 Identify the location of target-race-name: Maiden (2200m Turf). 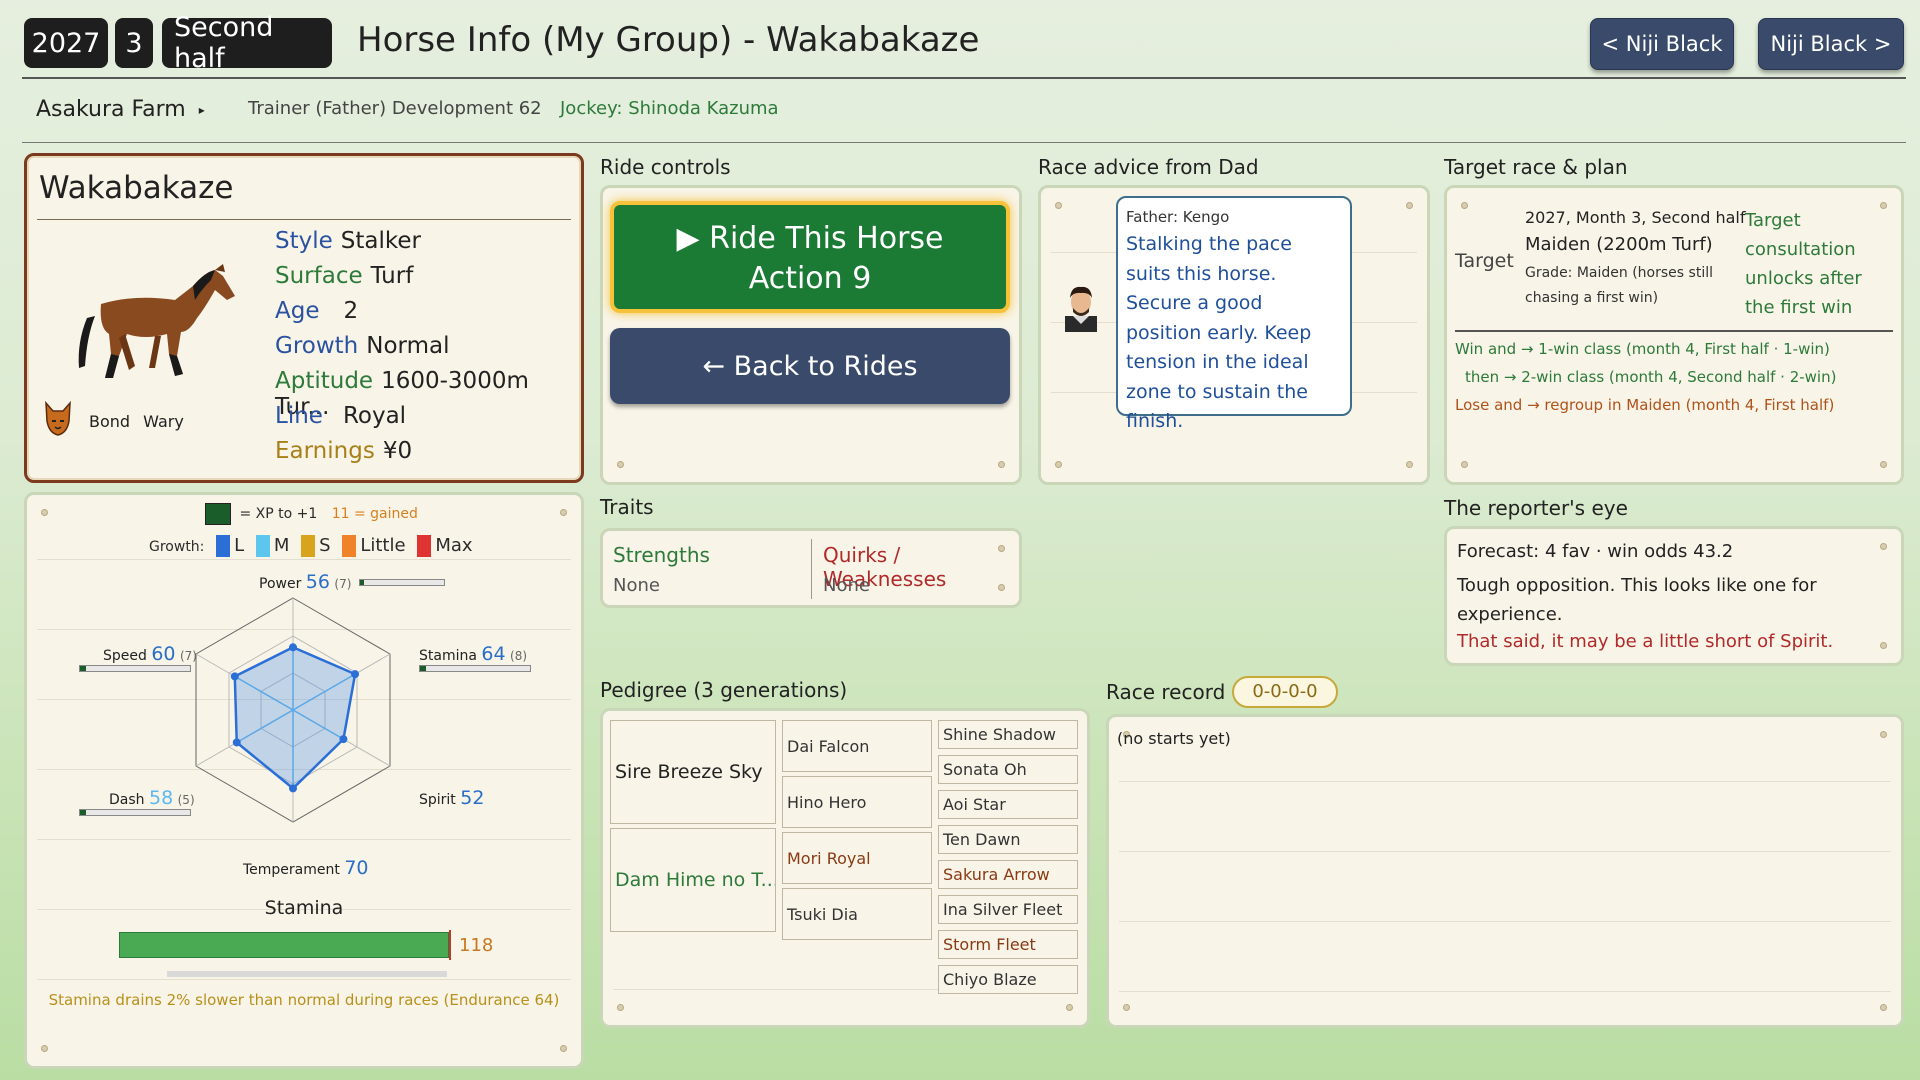
(1619, 244).